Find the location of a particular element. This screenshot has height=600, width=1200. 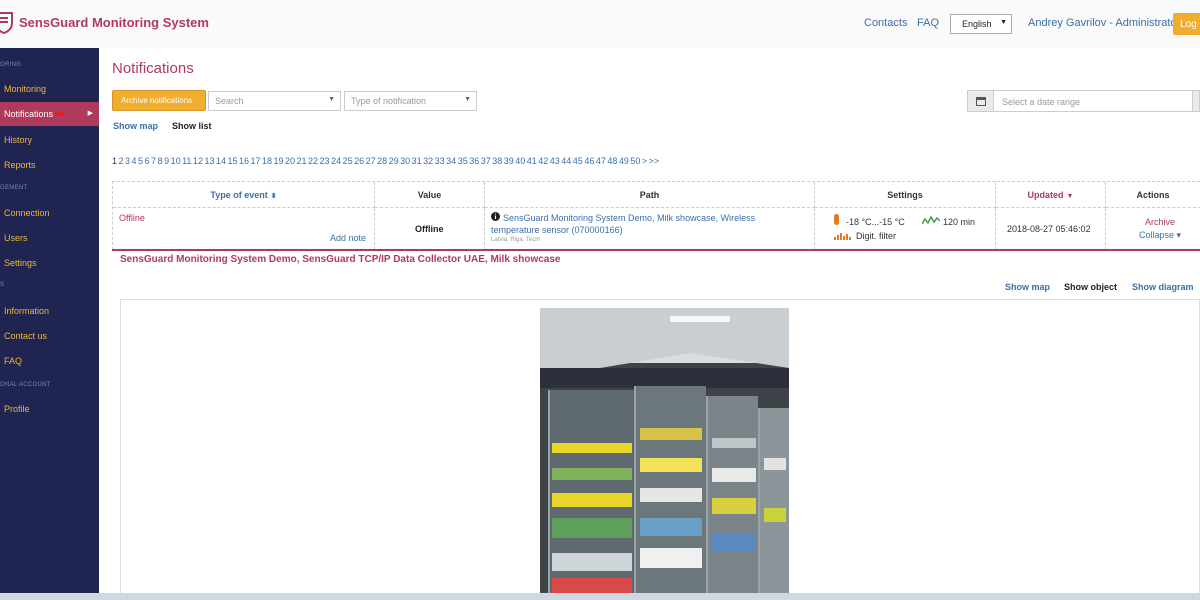

sidebar-item-label: Users is located at coordinates (16, 238).